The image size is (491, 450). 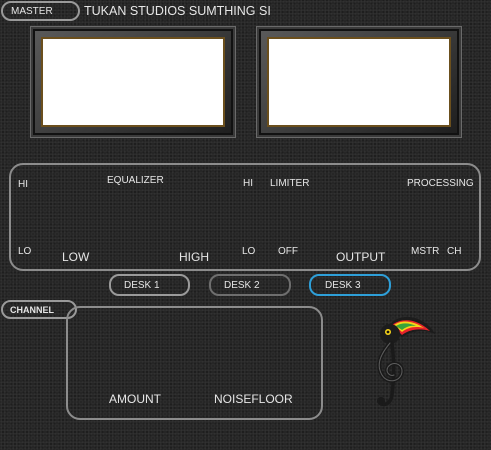 What do you see at coordinates (25, 251) in the screenshot?
I see `eq-lo-label: LO` at bounding box center [25, 251].